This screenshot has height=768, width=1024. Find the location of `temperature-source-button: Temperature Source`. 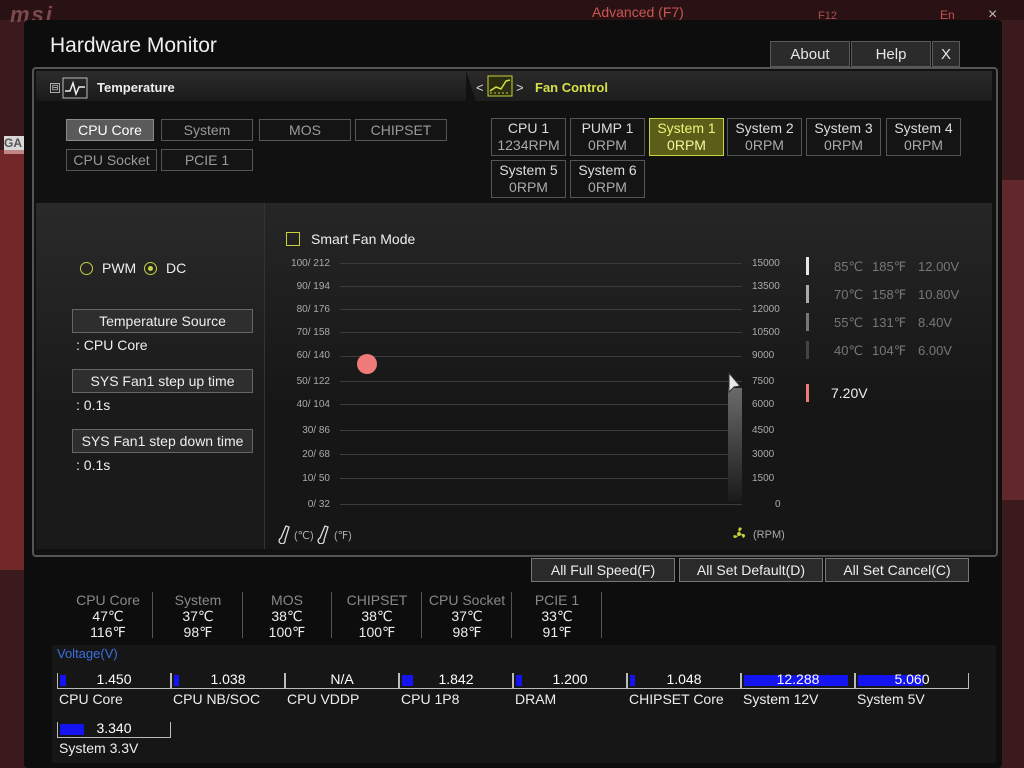

temperature-source-button: Temperature Source is located at coordinates (162, 321).